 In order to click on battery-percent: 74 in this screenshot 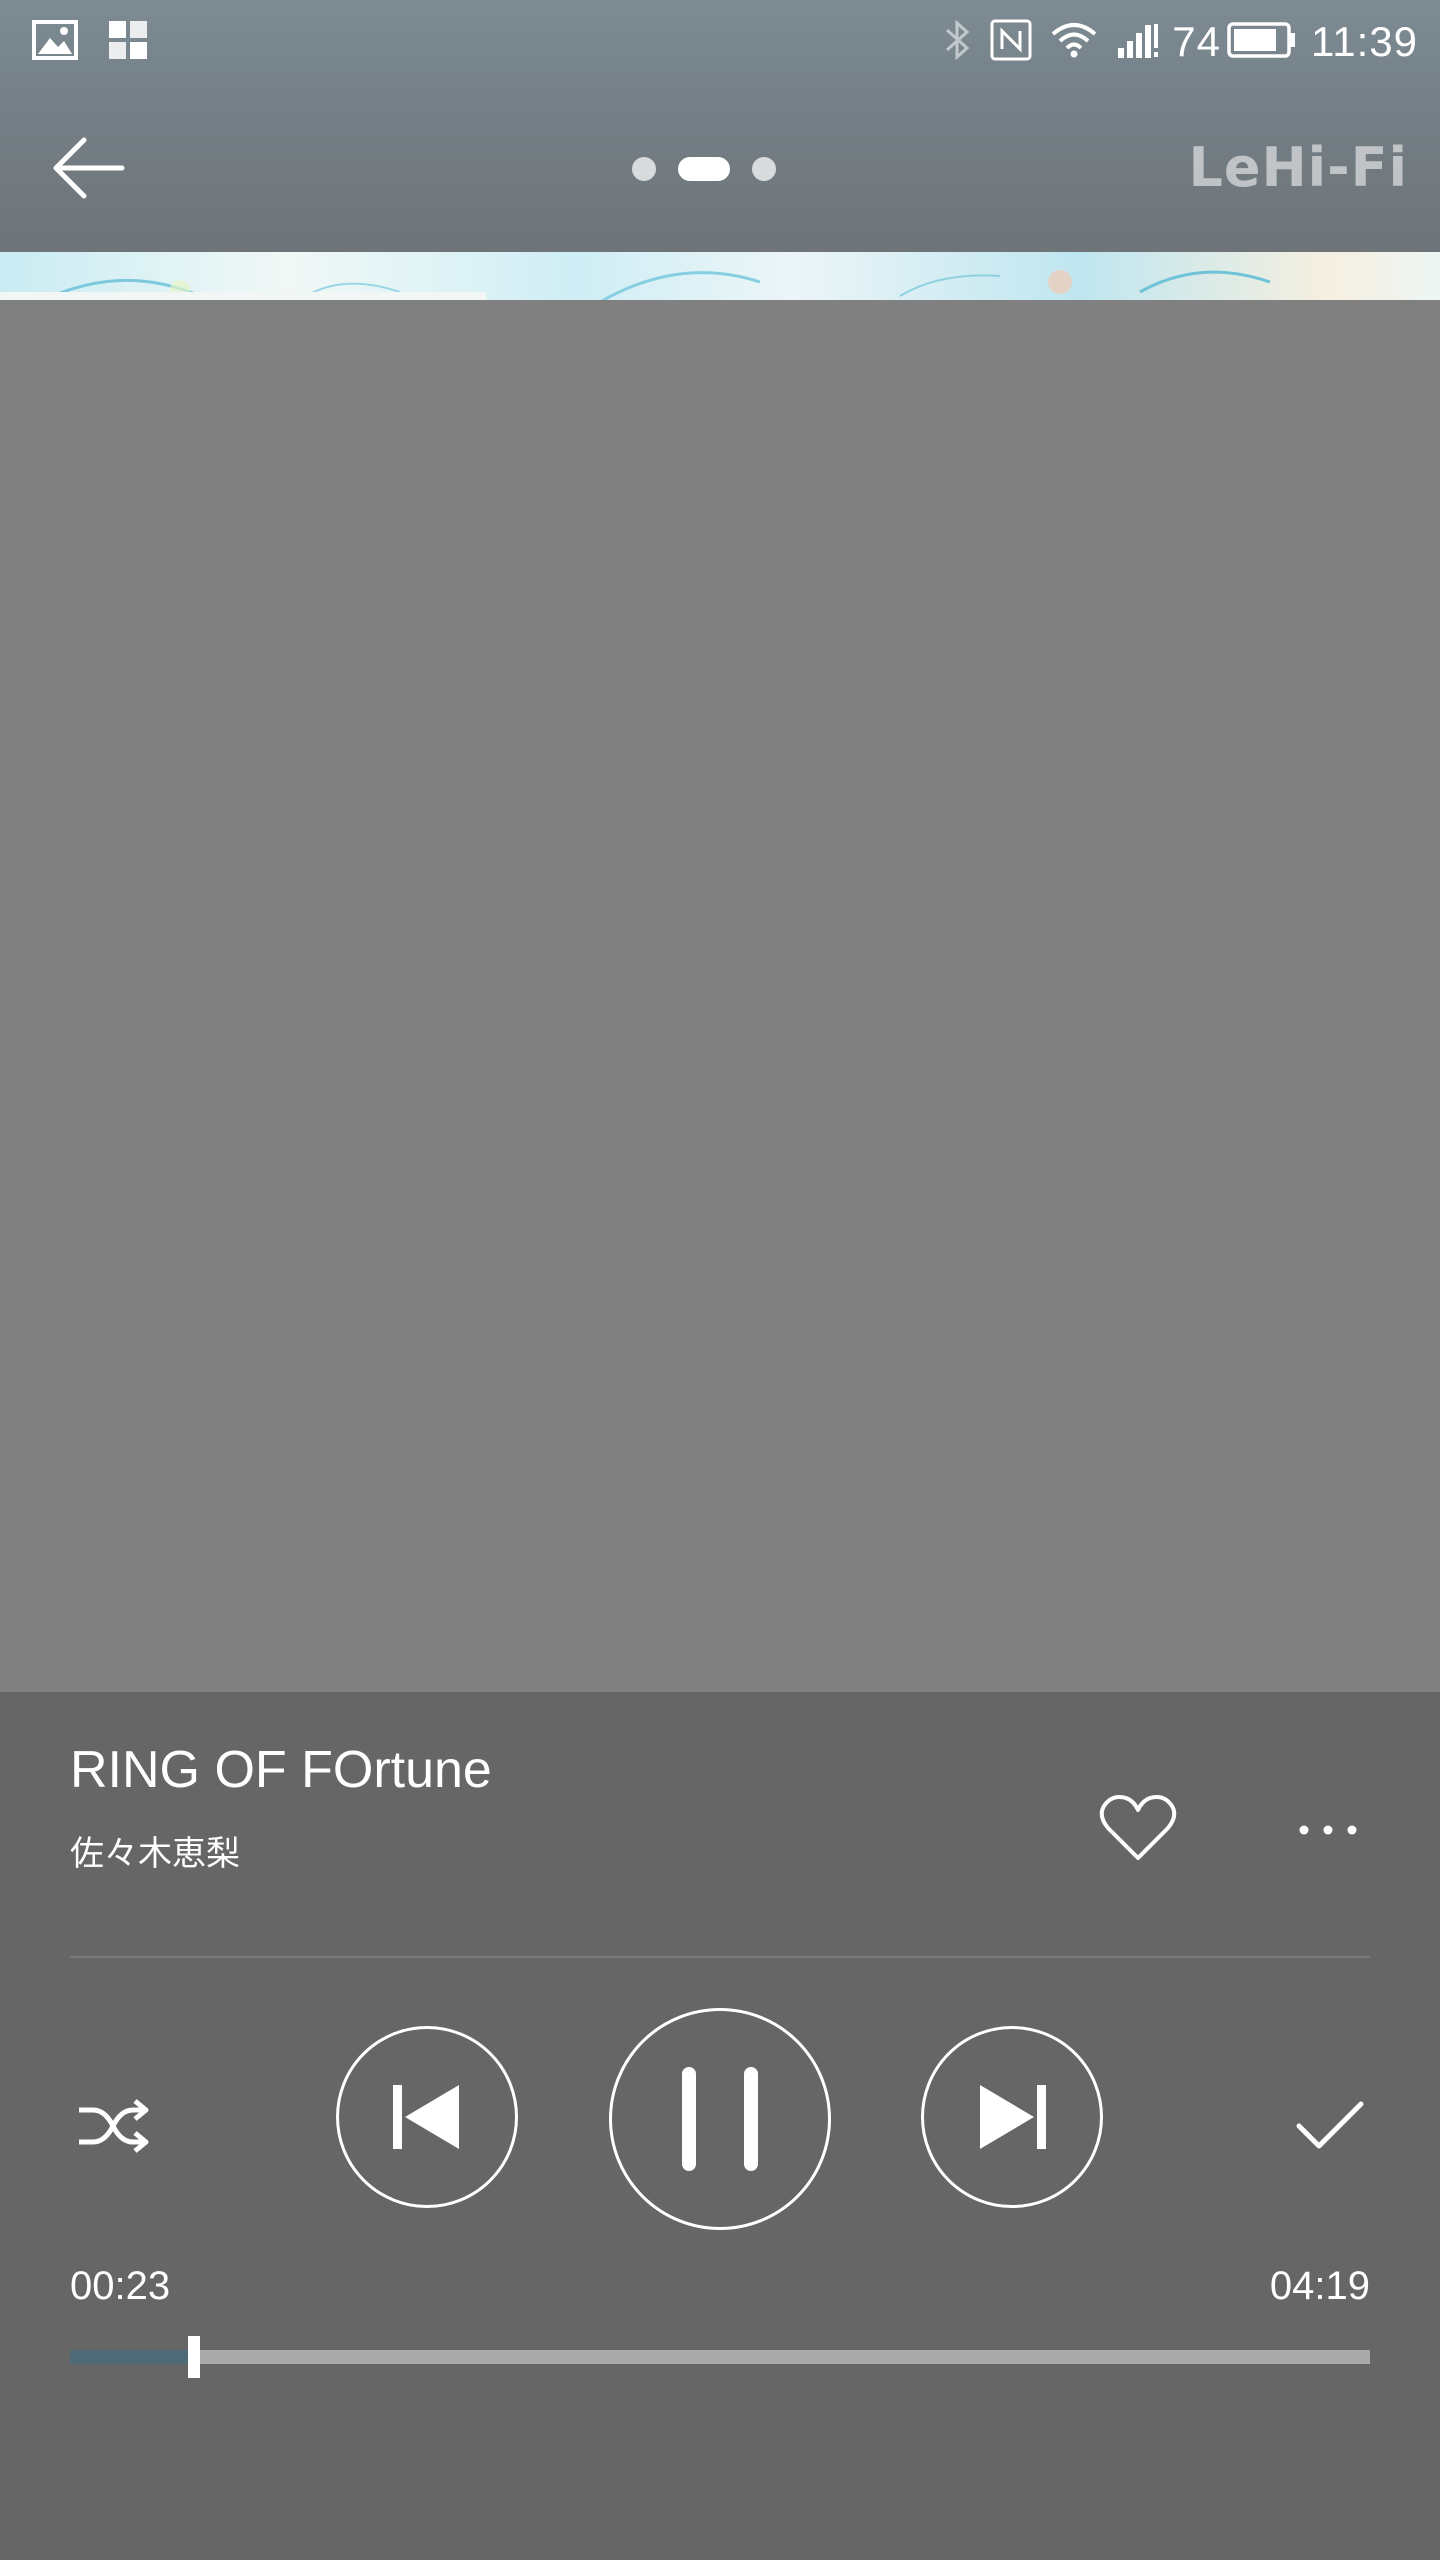, I will do `click(1196, 41)`.